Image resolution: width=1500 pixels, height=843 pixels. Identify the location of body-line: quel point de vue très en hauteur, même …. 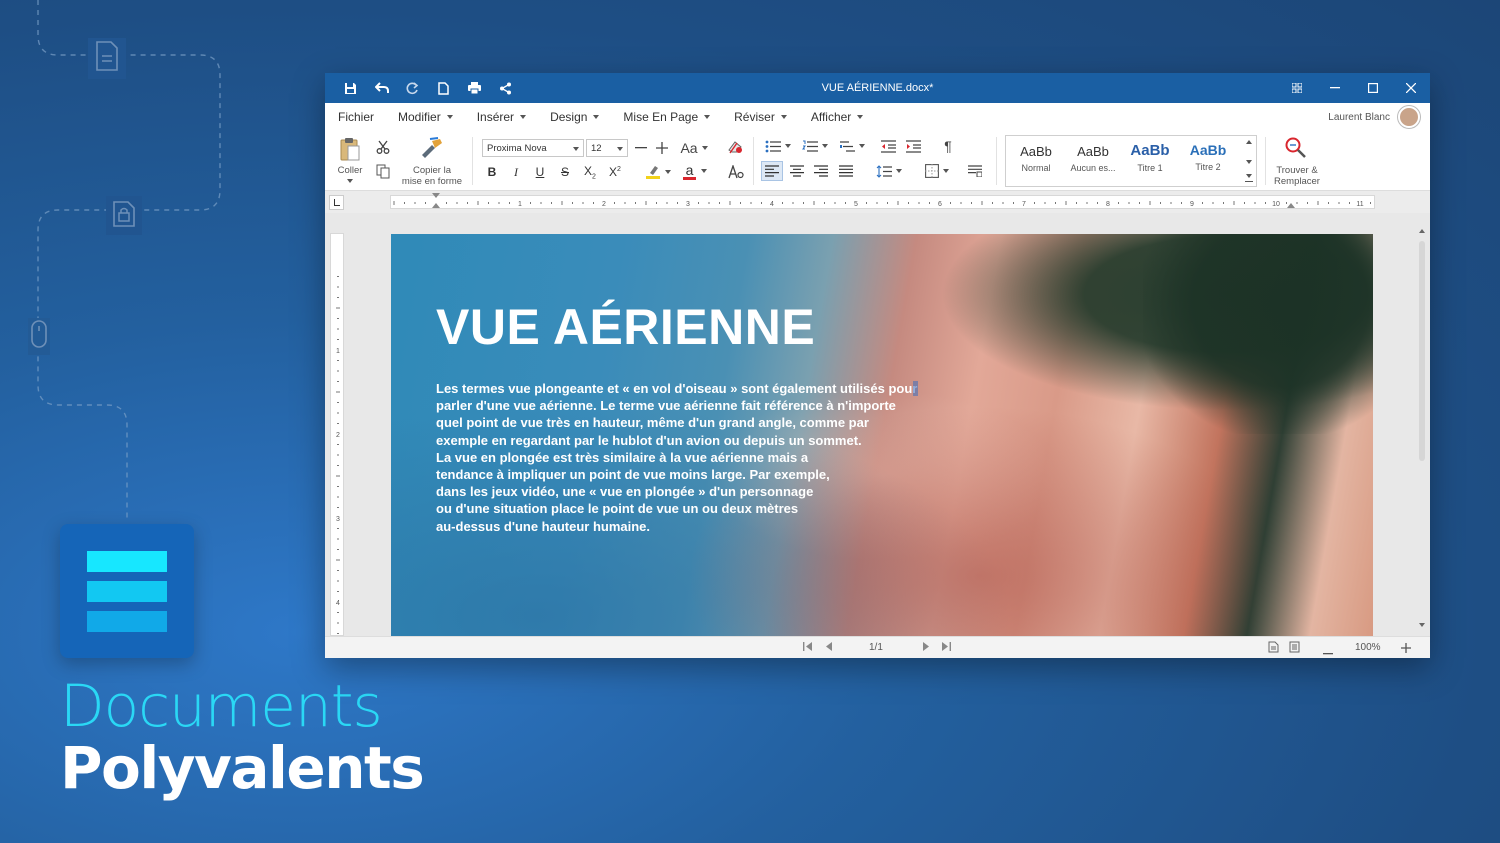
(652, 423).